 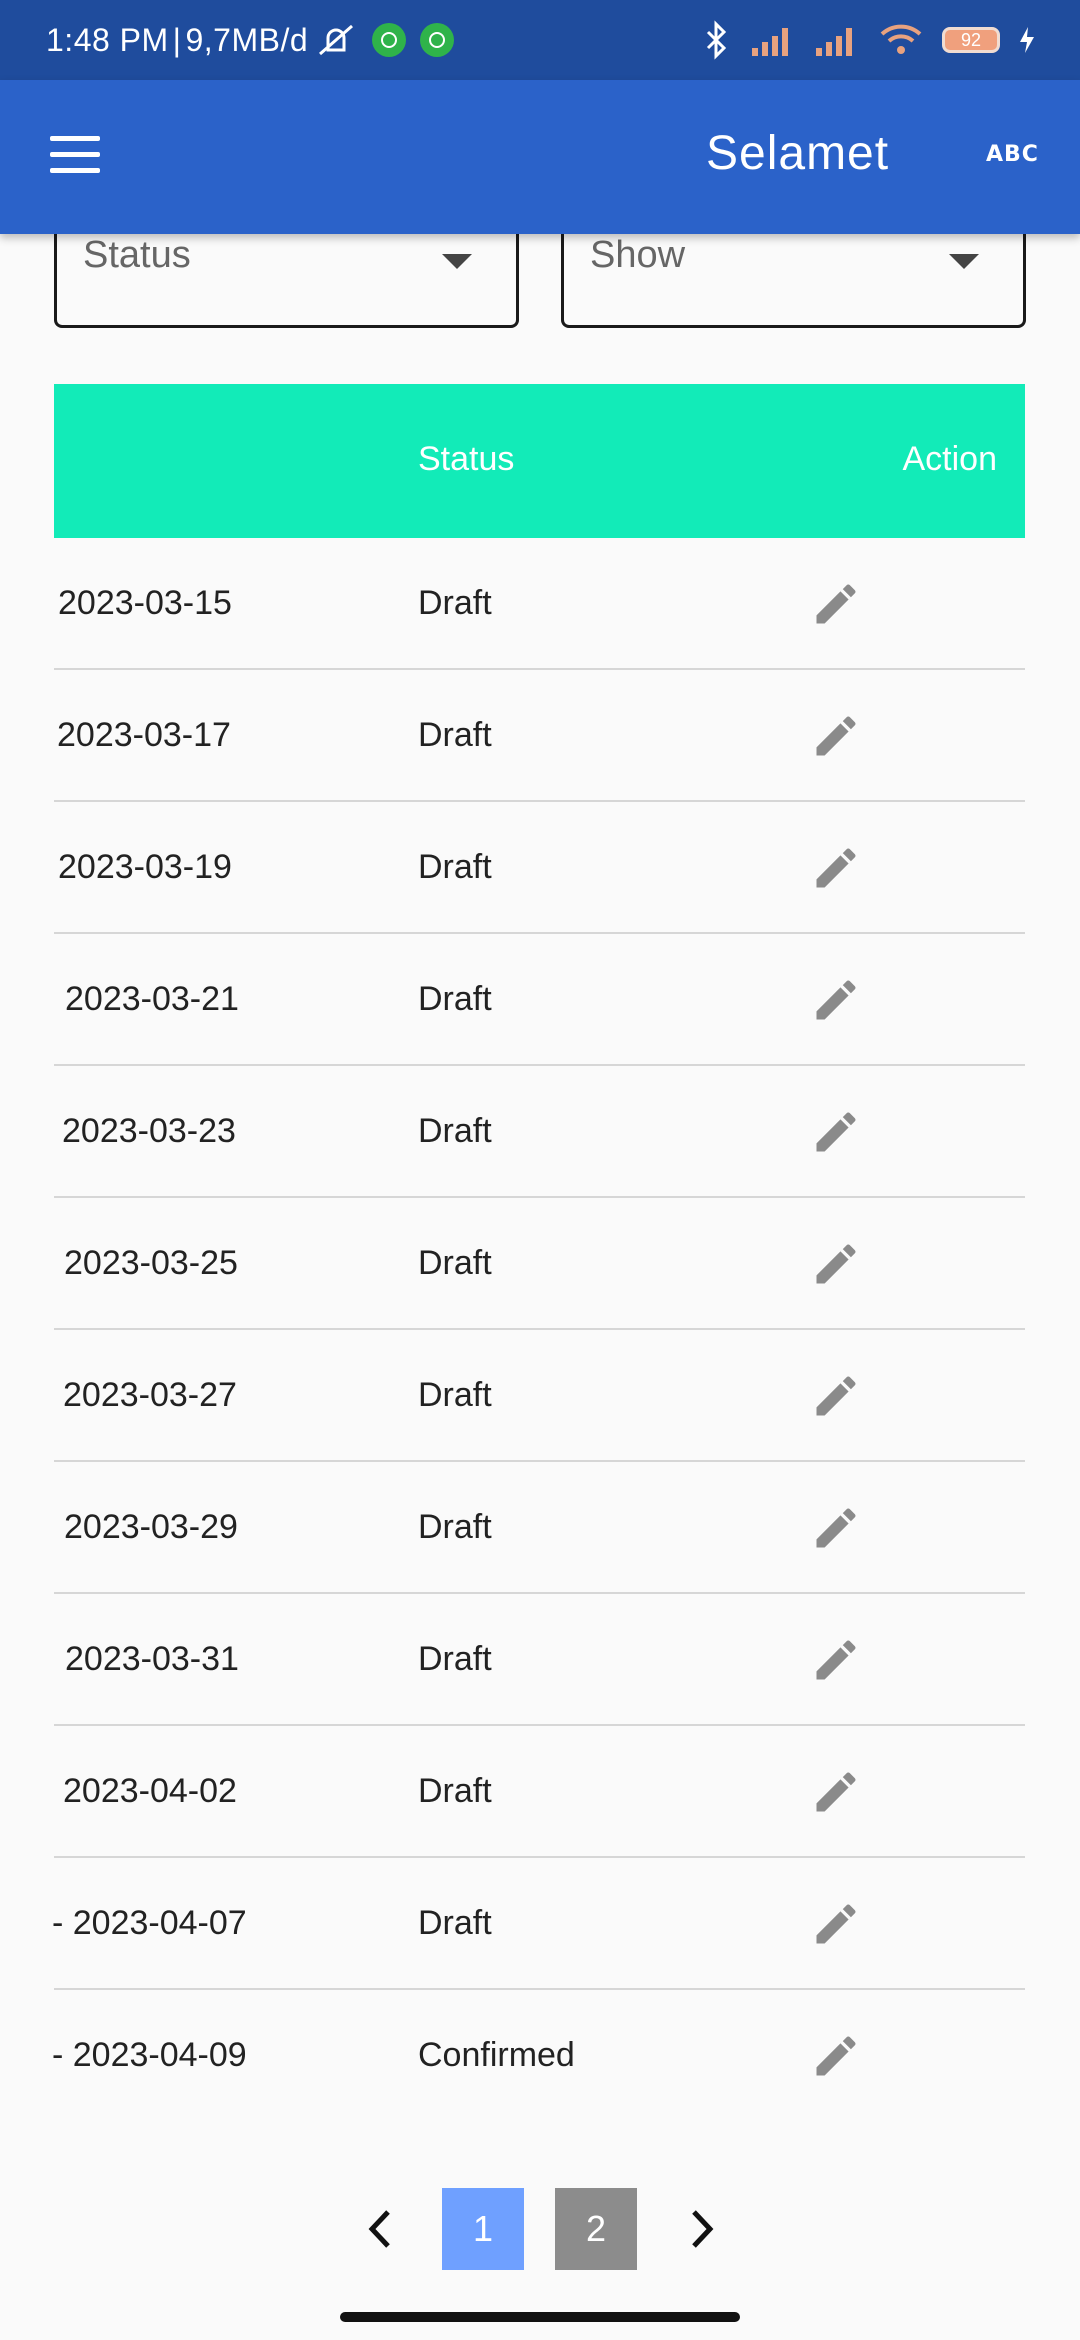 I want to click on status-time: 1:48 PM, so click(x=107, y=39).